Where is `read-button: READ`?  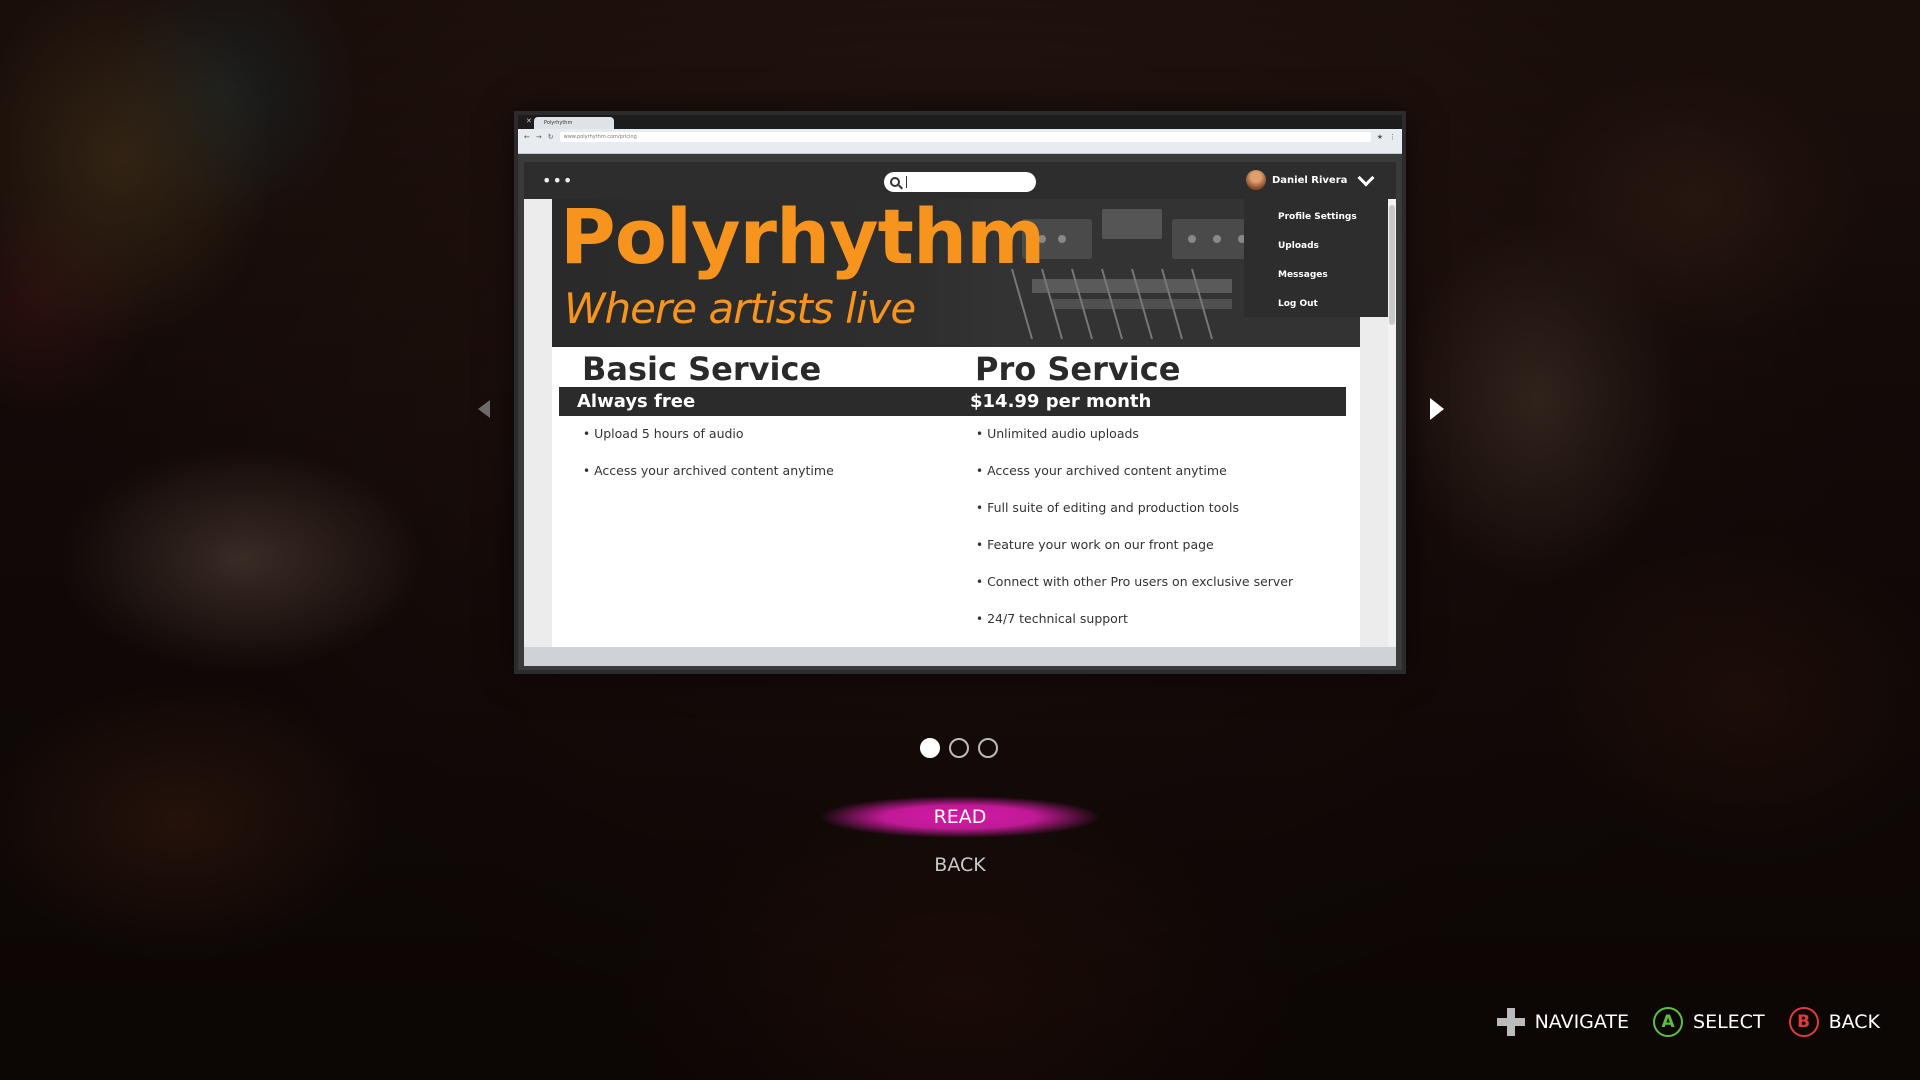 read-button: READ is located at coordinates (960, 817).